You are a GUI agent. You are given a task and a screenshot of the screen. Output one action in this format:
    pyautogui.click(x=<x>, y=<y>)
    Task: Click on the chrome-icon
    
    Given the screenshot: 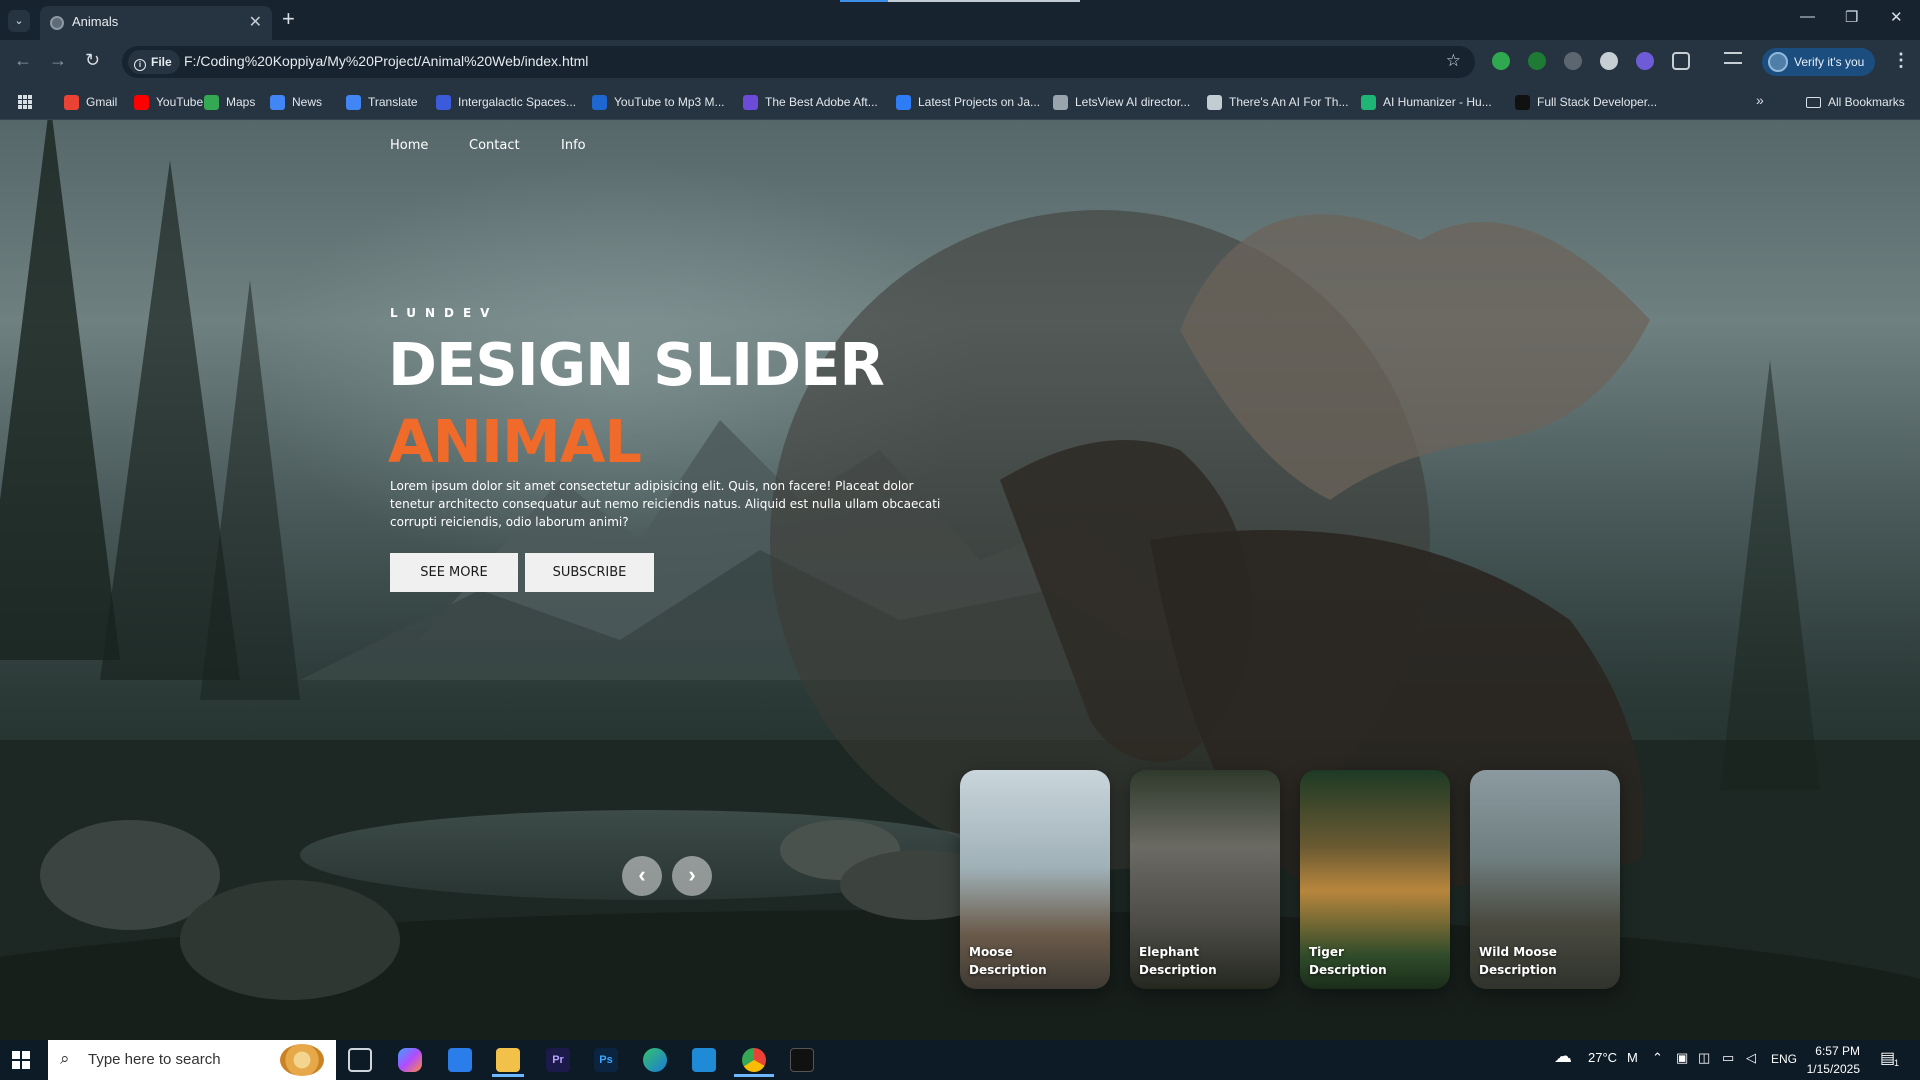 What is the action you would take?
    pyautogui.click(x=754, y=1060)
    